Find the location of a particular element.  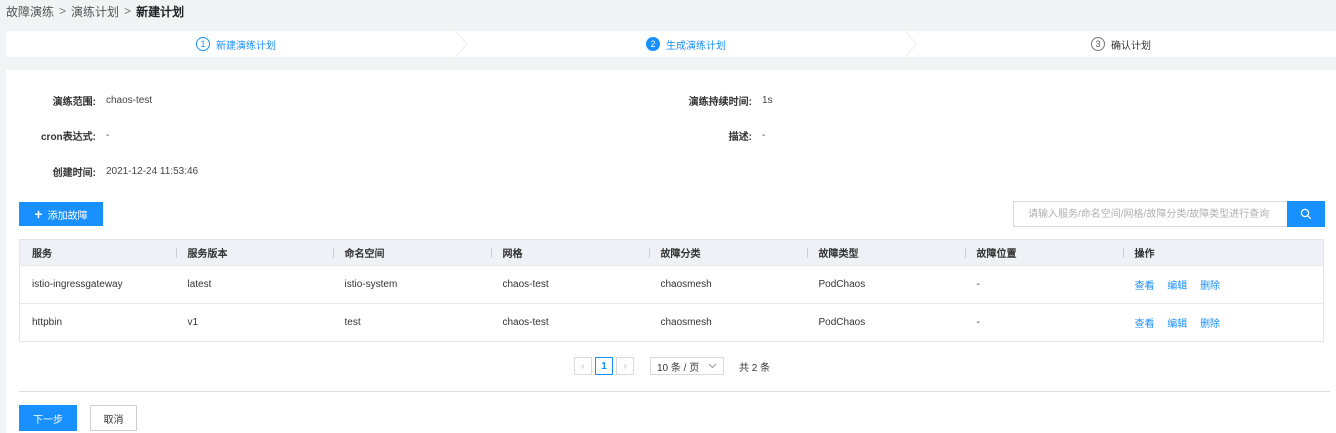

breadcrumb: 故障演练 > 演练计划 > 新建计划 is located at coordinates (95, 11).